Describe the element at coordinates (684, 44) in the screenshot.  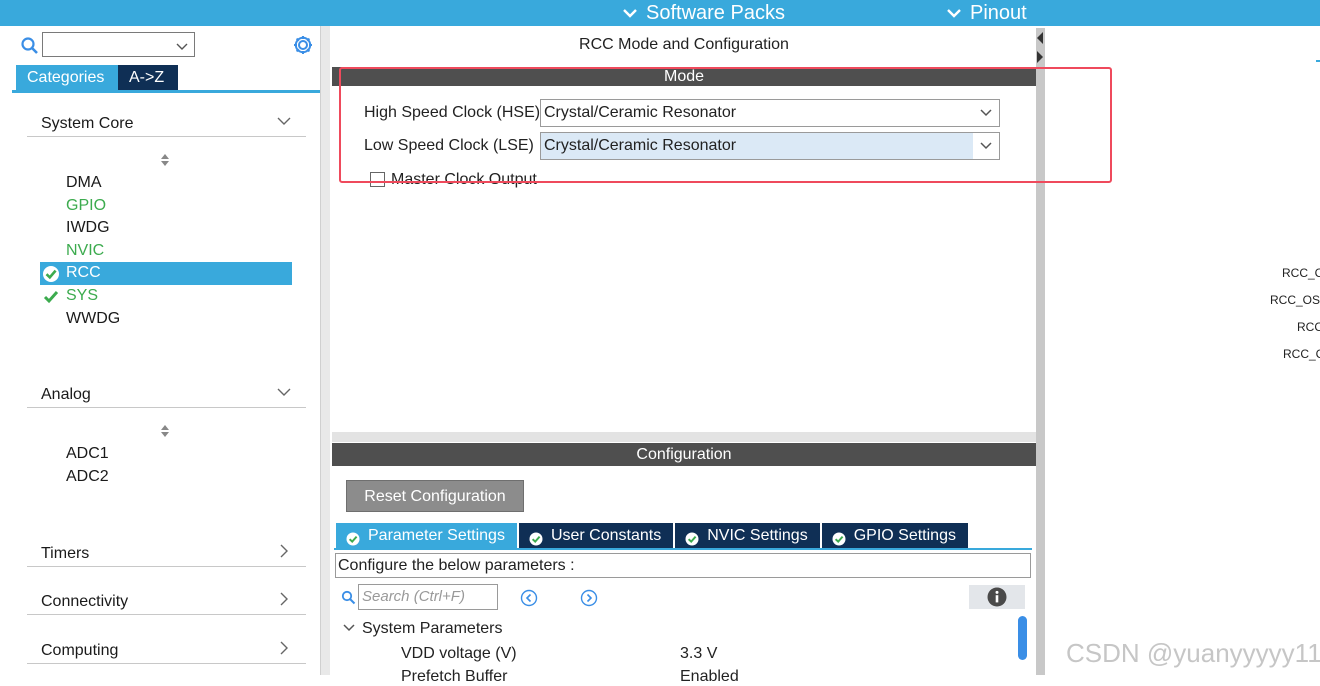
I see `page-title: RCC Mode and Configuration` at that location.